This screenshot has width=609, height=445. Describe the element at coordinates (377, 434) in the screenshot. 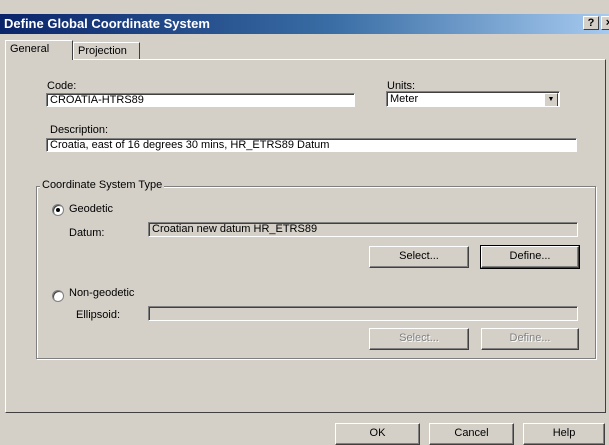

I see `ok-button: OK` at that location.